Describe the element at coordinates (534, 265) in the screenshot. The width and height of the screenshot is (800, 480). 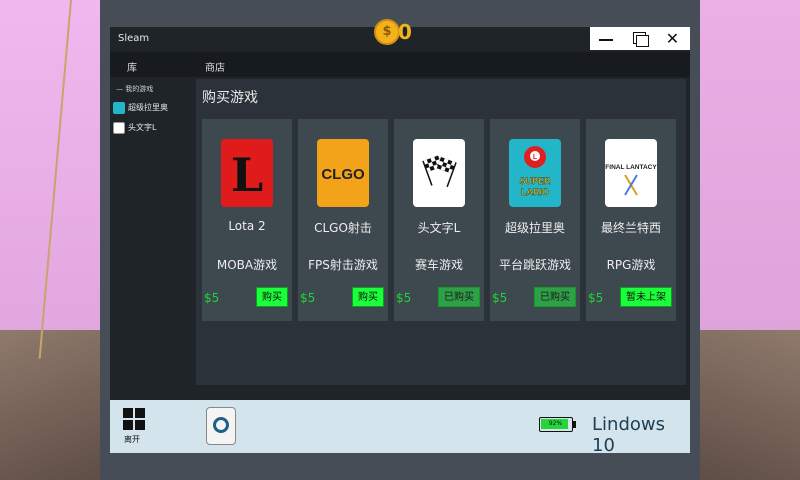
I see `game-genre: 平台跳跃游戏` at that location.